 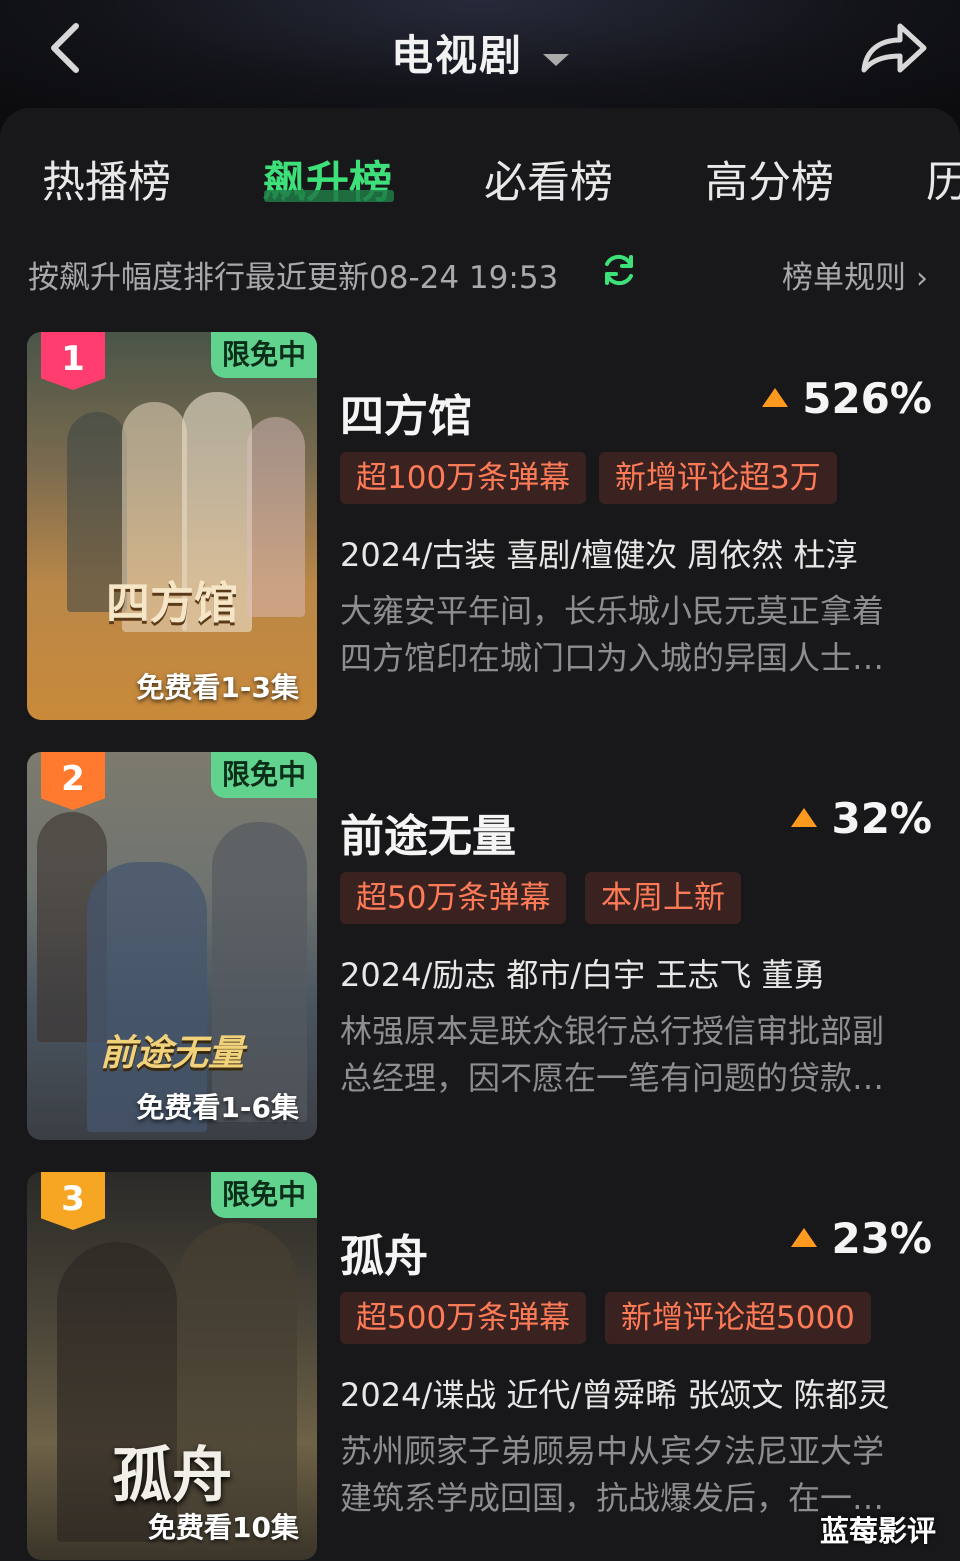 I want to click on free-episodes-label: 免费看1-6集, so click(x=217, y=1107).